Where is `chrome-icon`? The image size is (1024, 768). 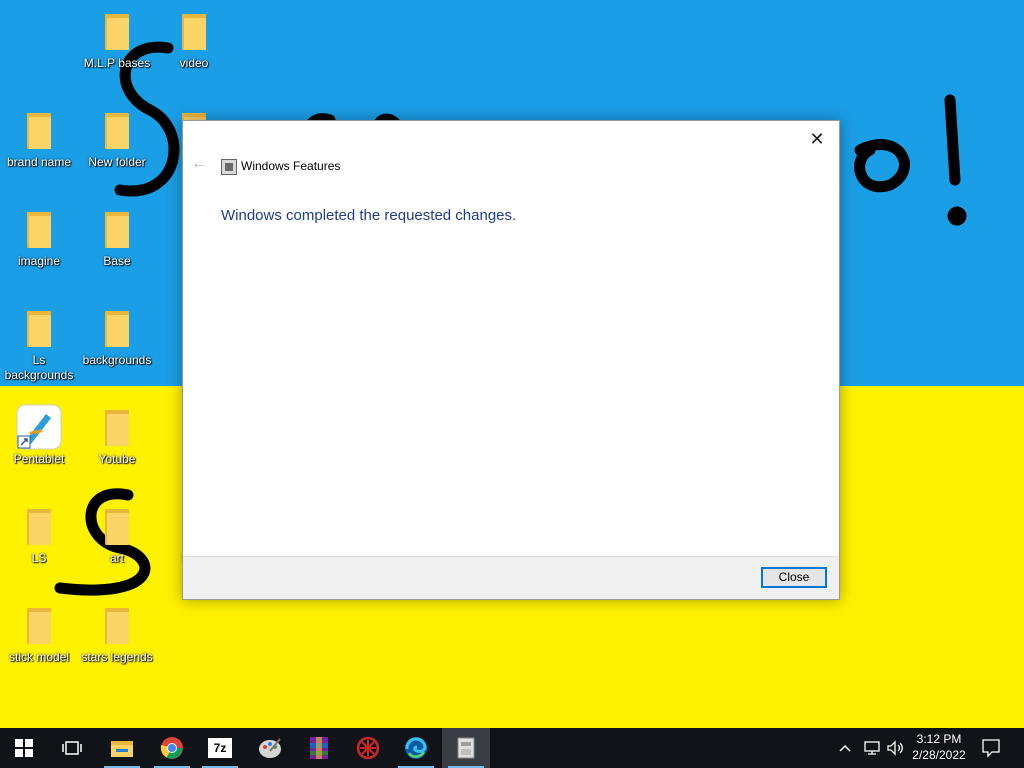
chrome-icon is located at coordinates (171, 748).